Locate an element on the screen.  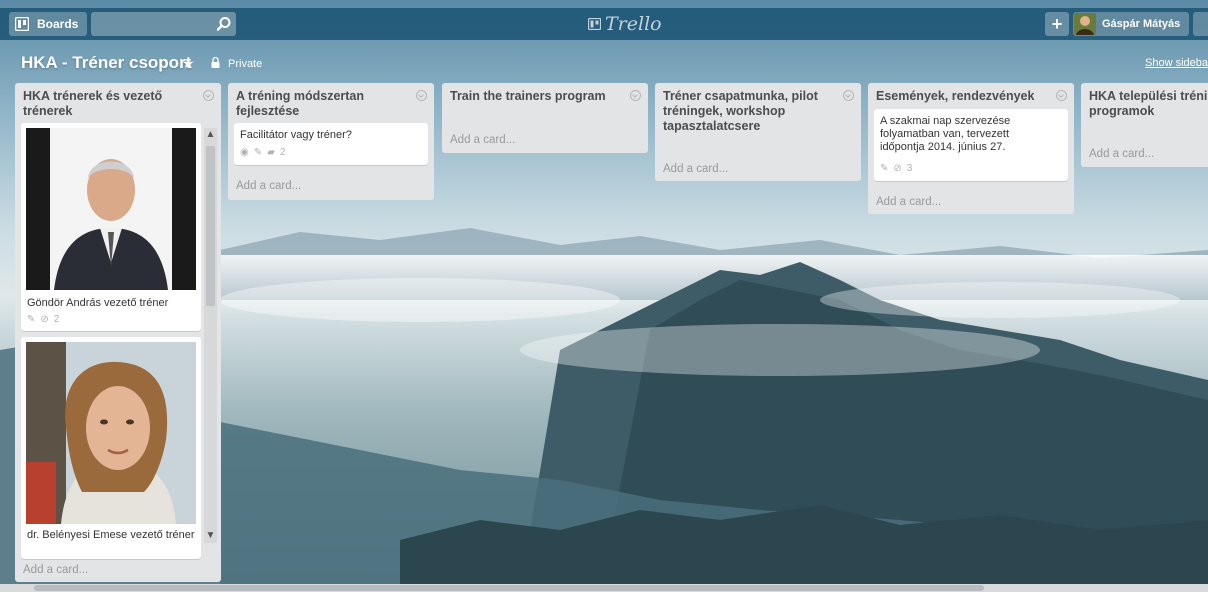
member-name: Gáspár Mátyás is located at coordinates (1141, 24).